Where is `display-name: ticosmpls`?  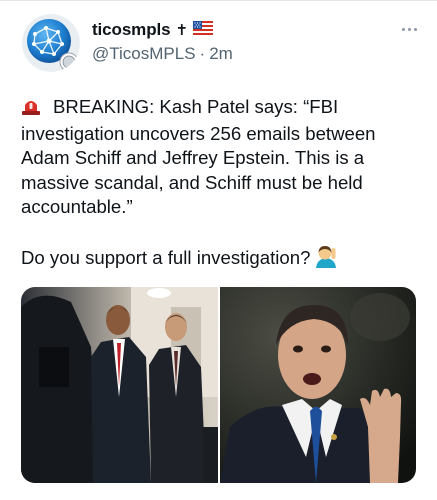 display-name: ticosmpls is located at coordinates (131, 30).